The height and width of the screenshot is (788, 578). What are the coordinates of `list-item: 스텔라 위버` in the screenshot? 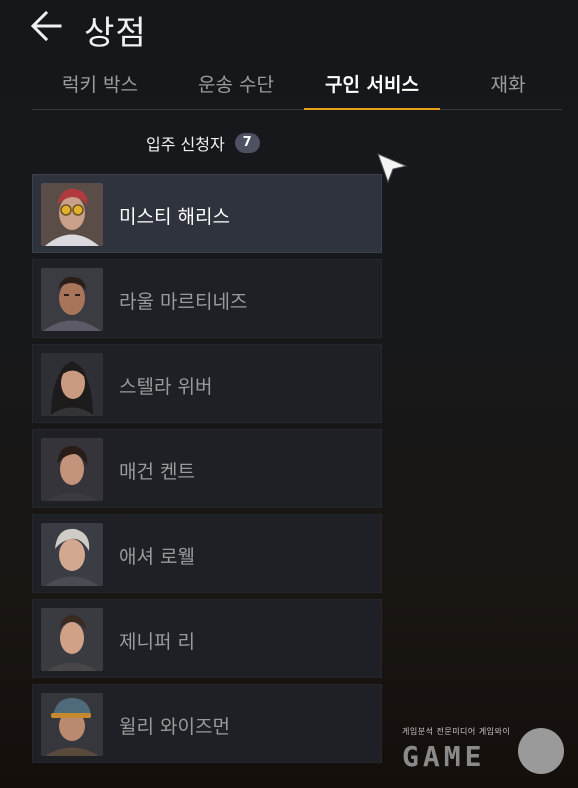 It's located at (207, 383).